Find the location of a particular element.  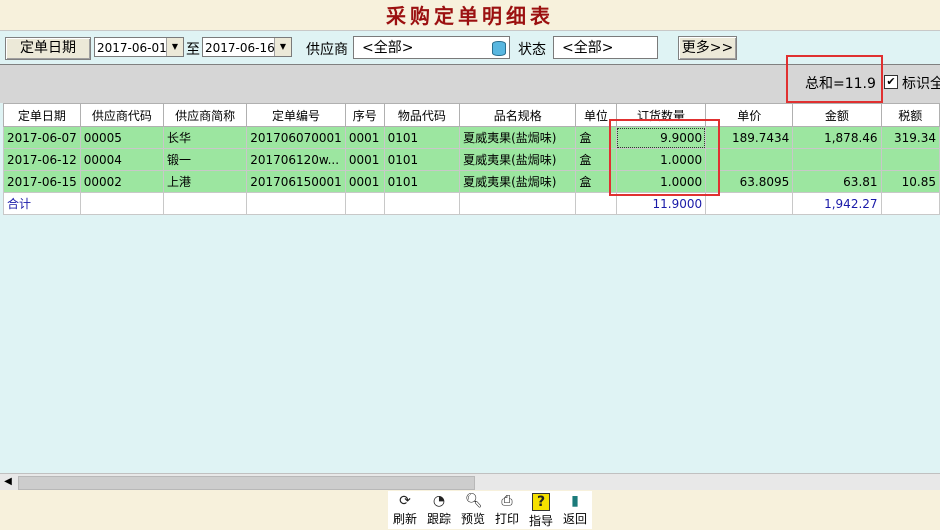

column-header: 定单日期 is located at coordinates (42, 115).